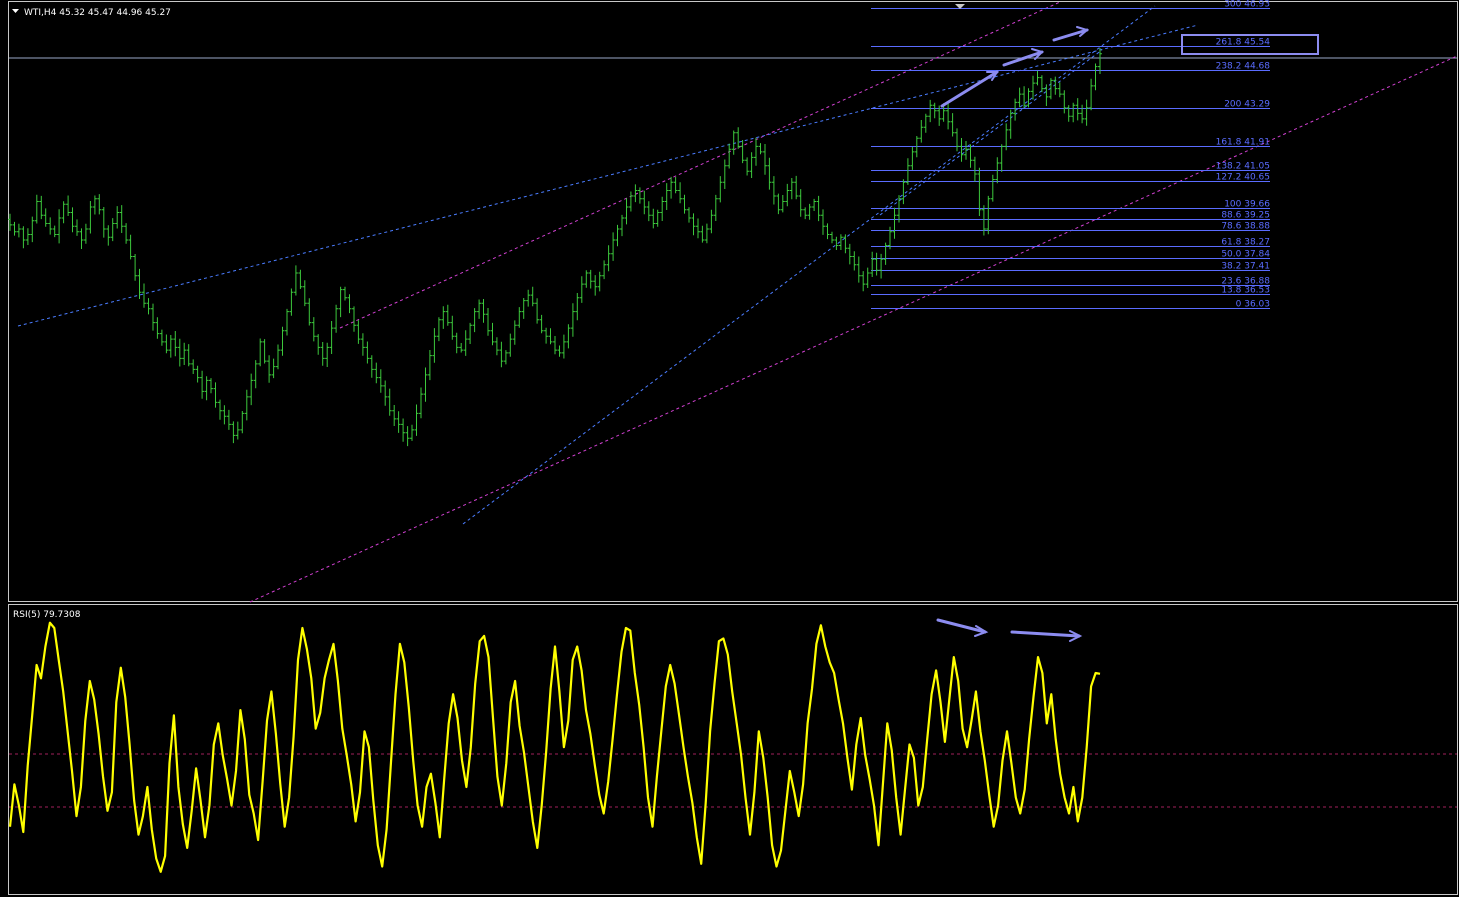 Image resolution: width=1459 pixels, height=897 pixels. I want to click on fib-level-label: 138.2 41.05, so click(1243, 167).